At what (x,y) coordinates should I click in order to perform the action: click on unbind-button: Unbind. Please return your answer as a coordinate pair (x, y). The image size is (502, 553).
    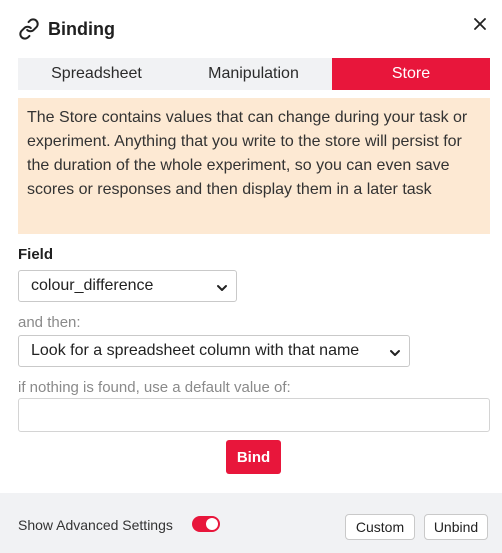
    Looking at the image, I should click on (456, 527).